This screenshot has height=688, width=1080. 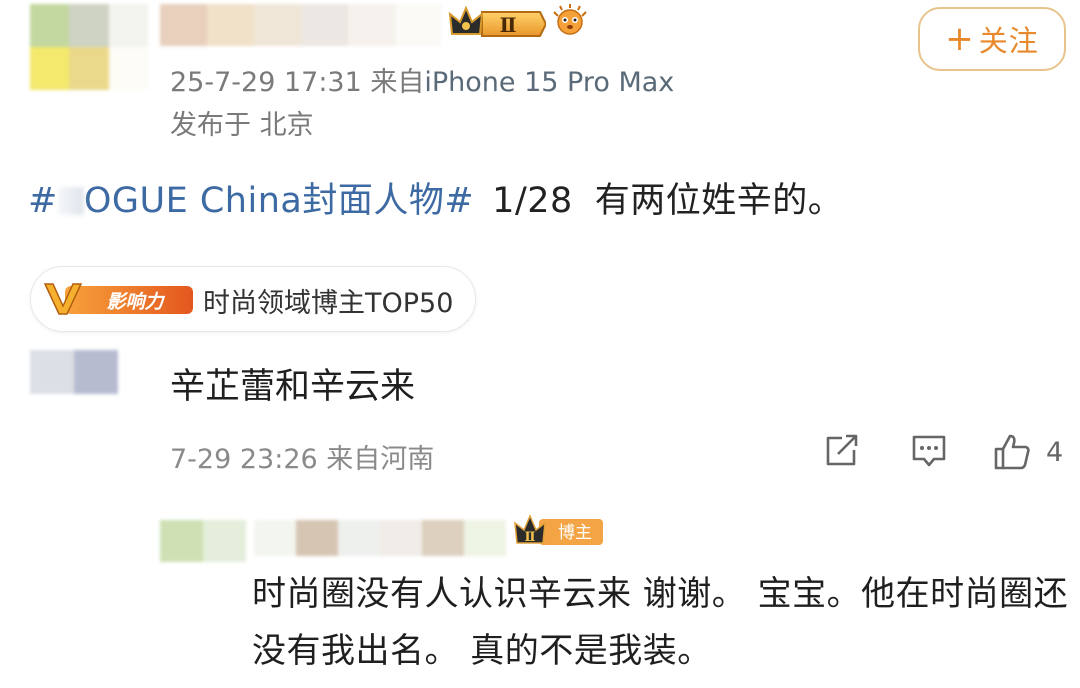 I want to click on source-prefix: 来自, so click(x=397, y=82).